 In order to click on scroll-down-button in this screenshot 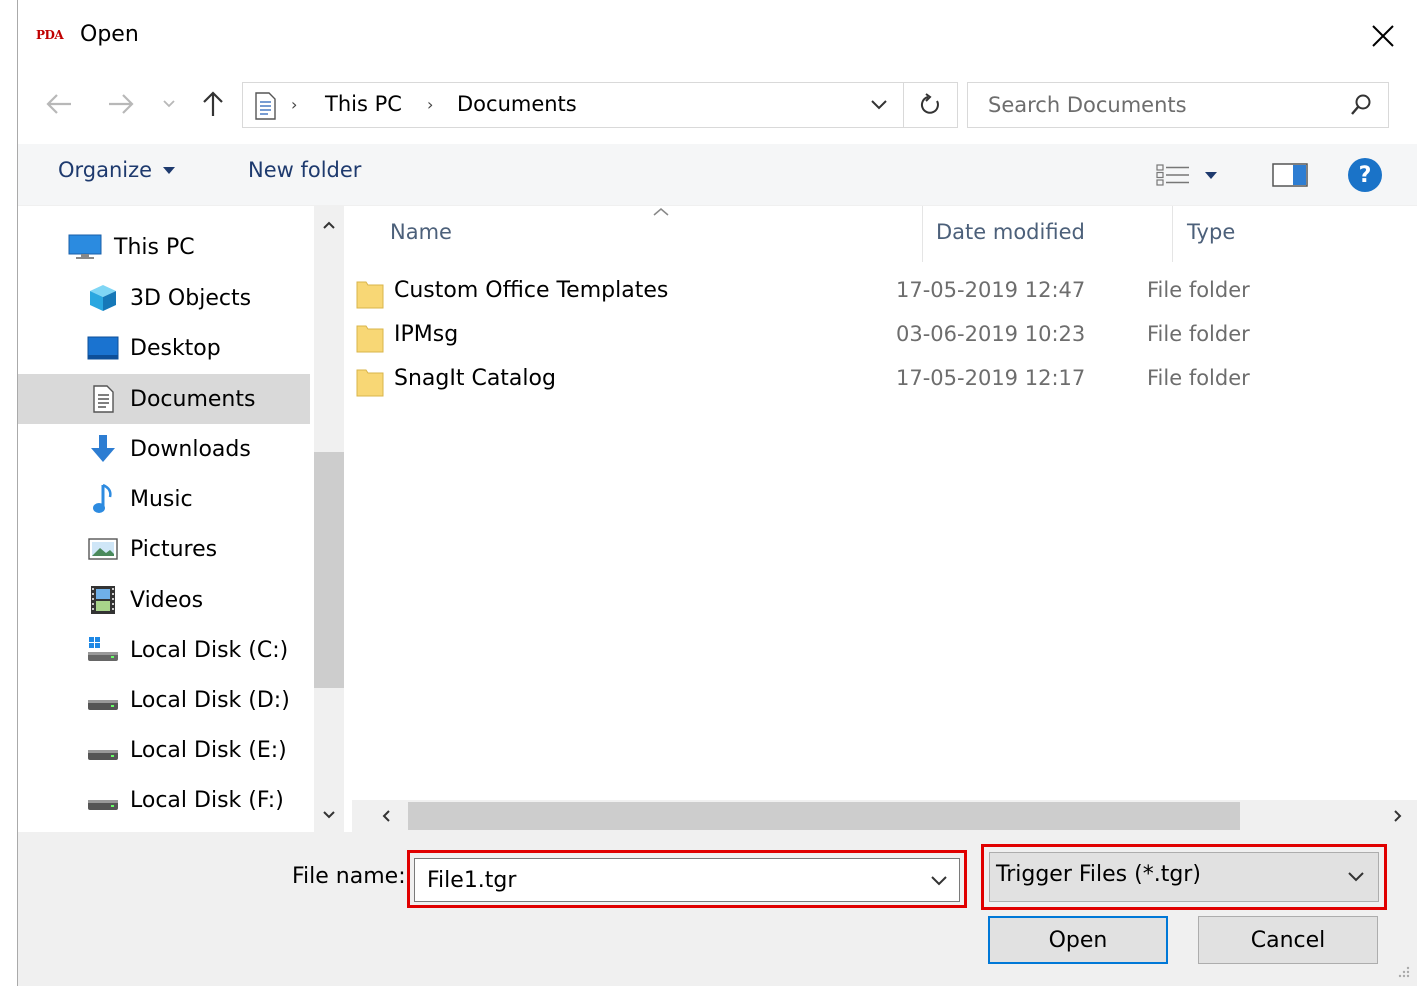, I will do `click(329, 815)`.